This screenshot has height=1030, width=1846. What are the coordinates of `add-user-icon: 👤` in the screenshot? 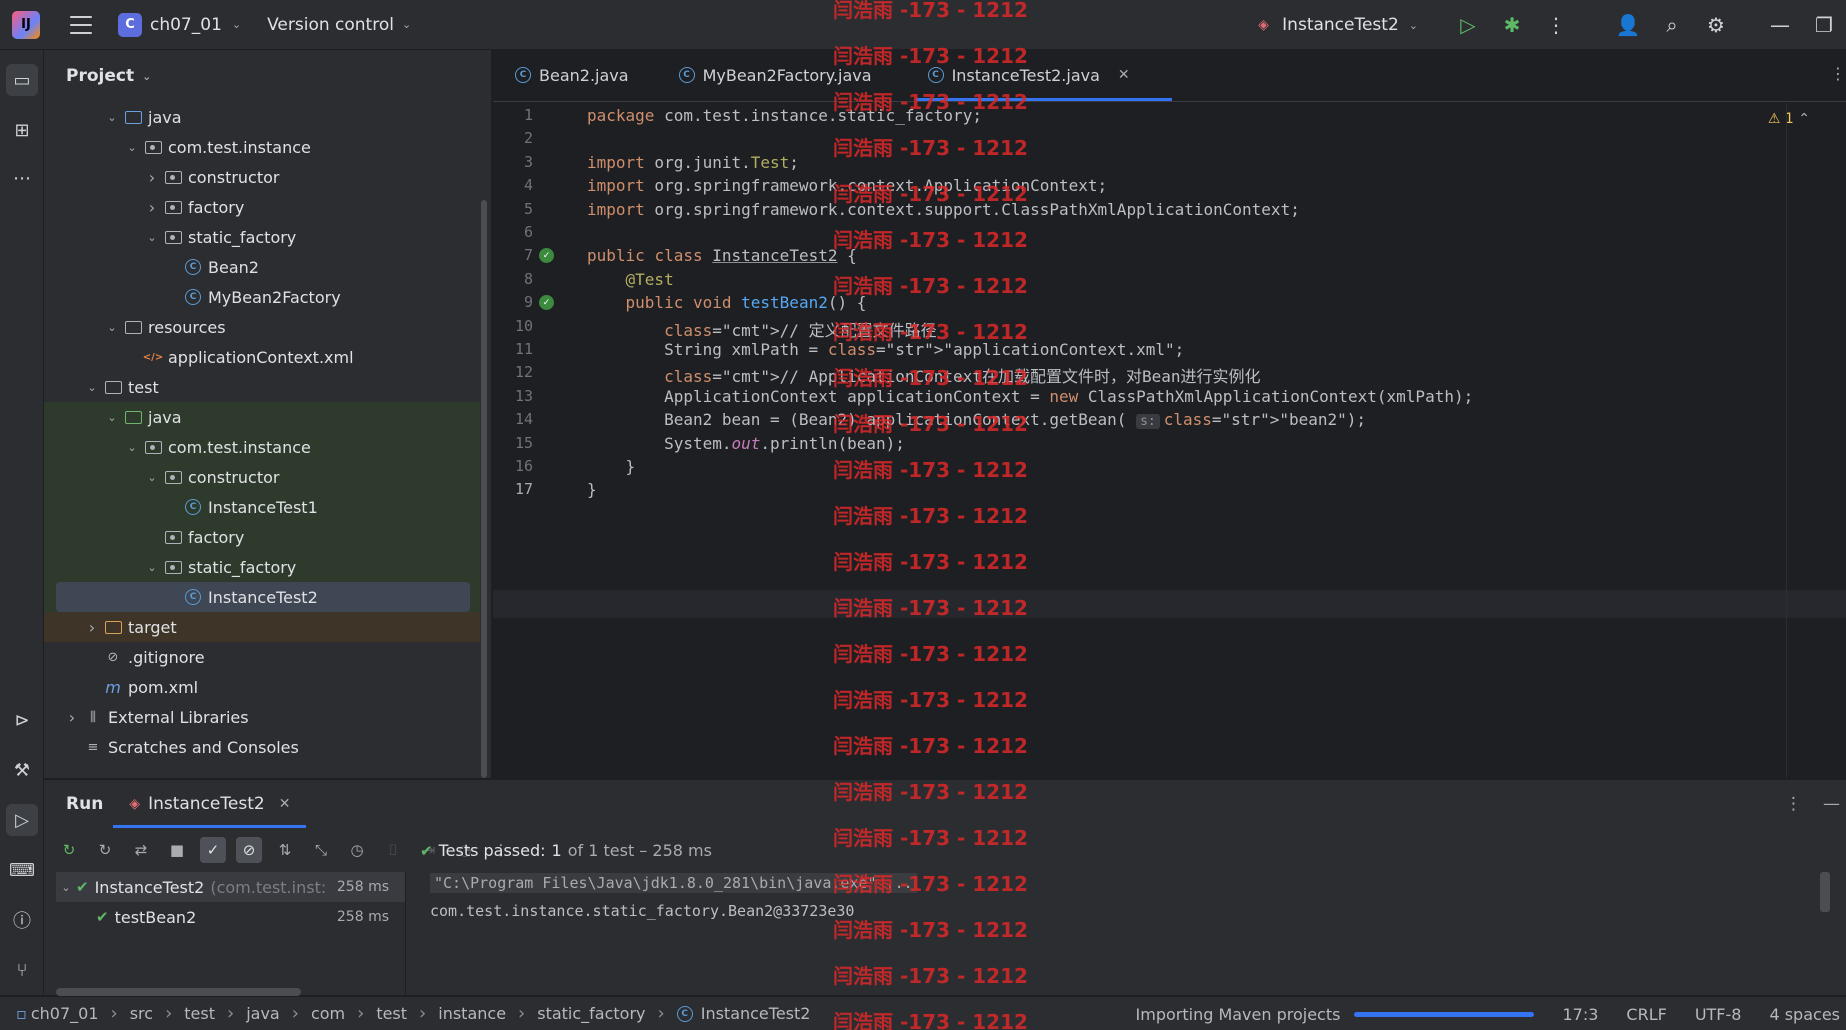 It's located at (1628, 25).